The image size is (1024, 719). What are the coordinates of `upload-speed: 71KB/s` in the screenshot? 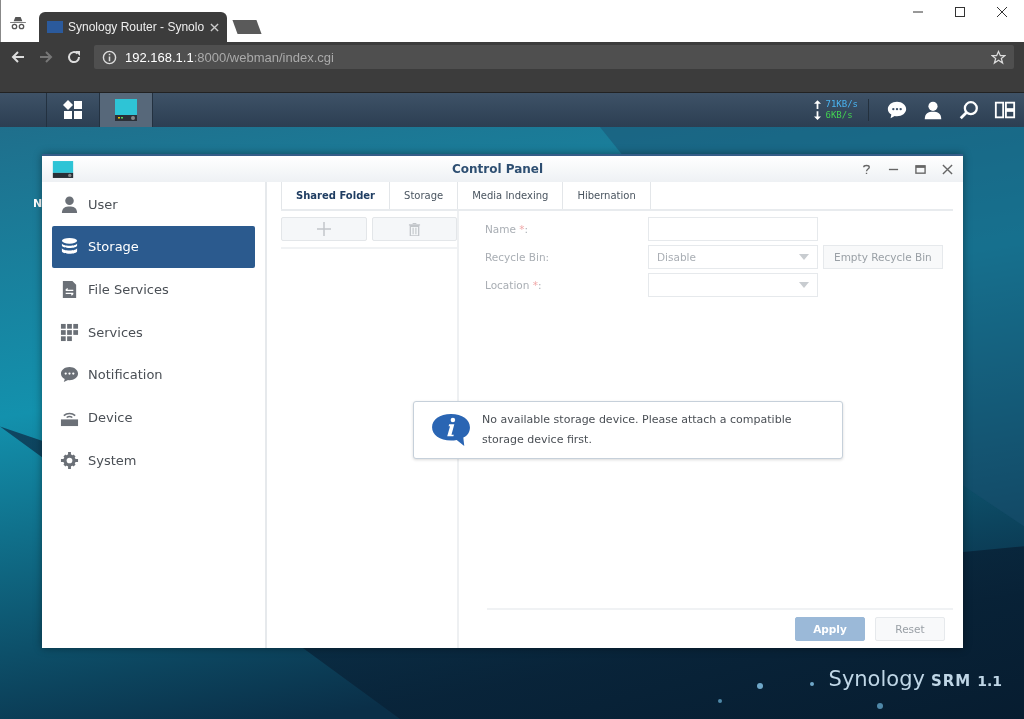 It's located at (841, 104).